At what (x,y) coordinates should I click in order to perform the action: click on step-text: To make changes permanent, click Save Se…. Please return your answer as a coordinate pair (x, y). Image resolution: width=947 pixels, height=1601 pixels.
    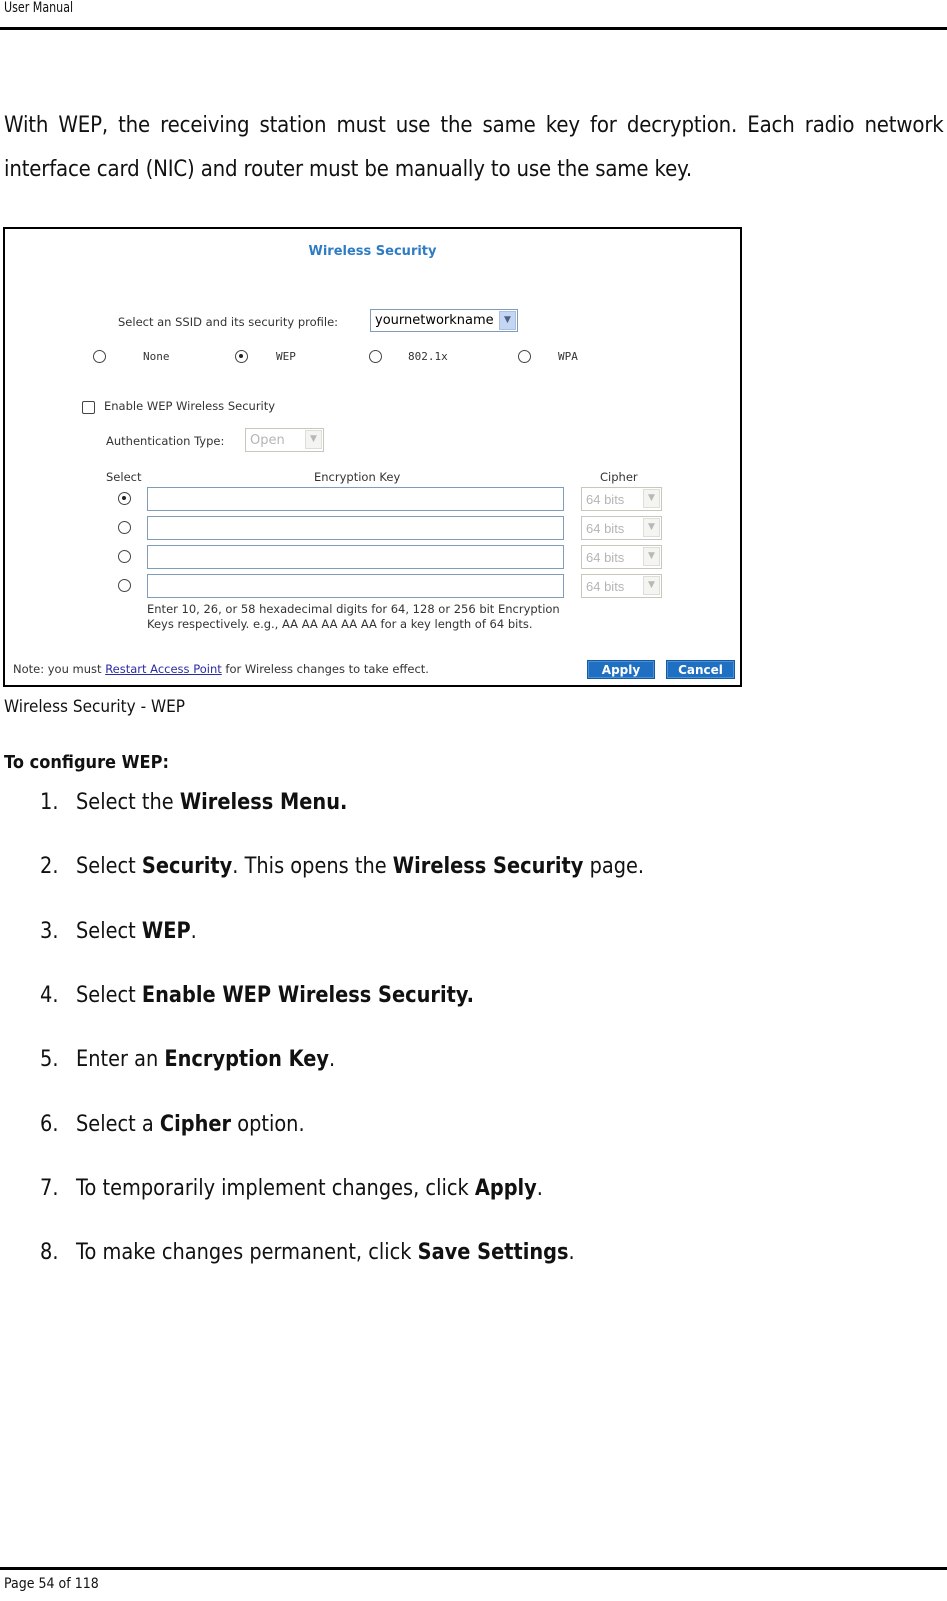
    Looking at the image, I should click on (325, 1252).